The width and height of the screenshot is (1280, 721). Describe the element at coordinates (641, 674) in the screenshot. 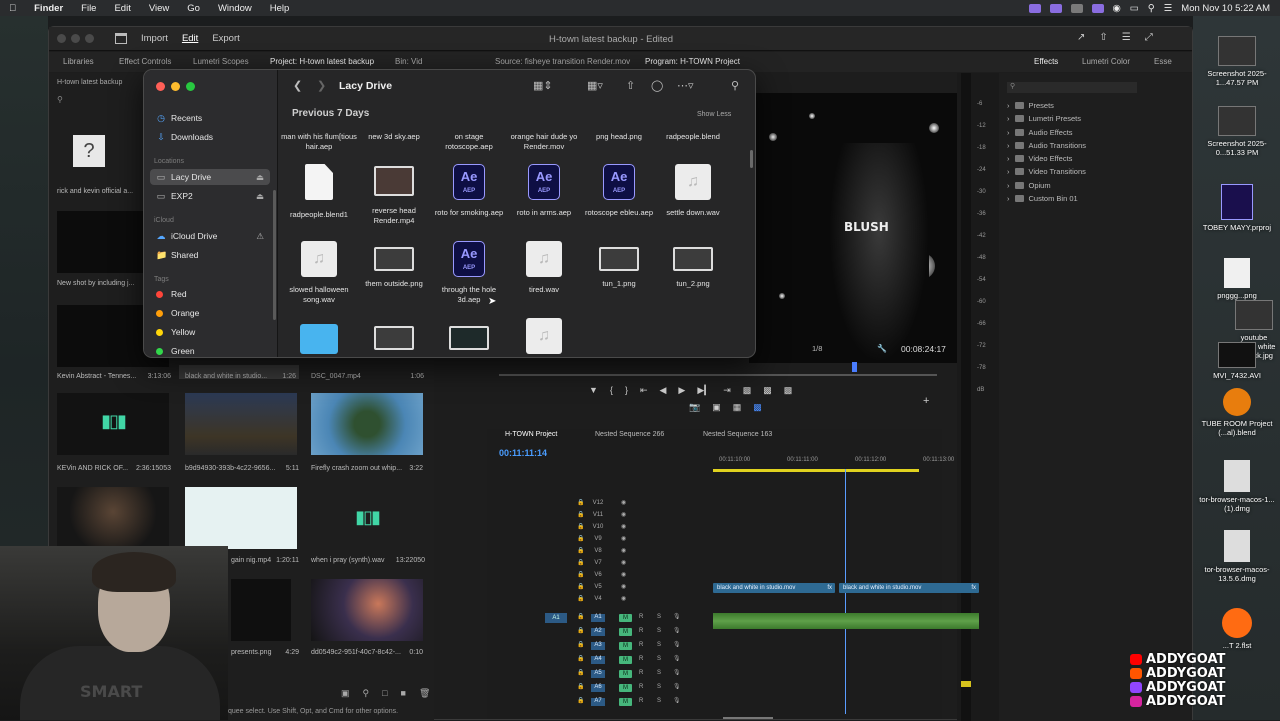

I see `audio-track-header: A5 🔒 M R S 🎙` at that location.